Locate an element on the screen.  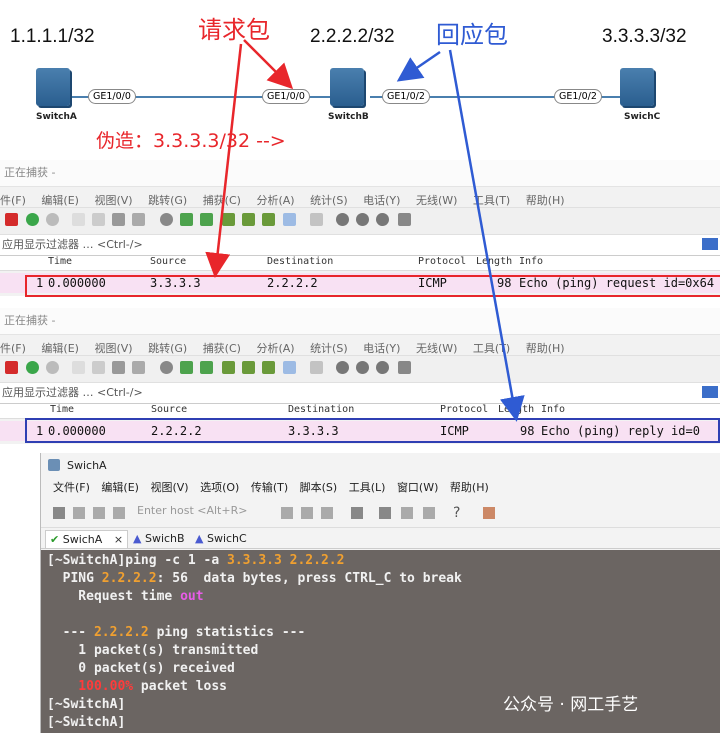
arrow-reply-to-capture is located at coordinates (486, 235).